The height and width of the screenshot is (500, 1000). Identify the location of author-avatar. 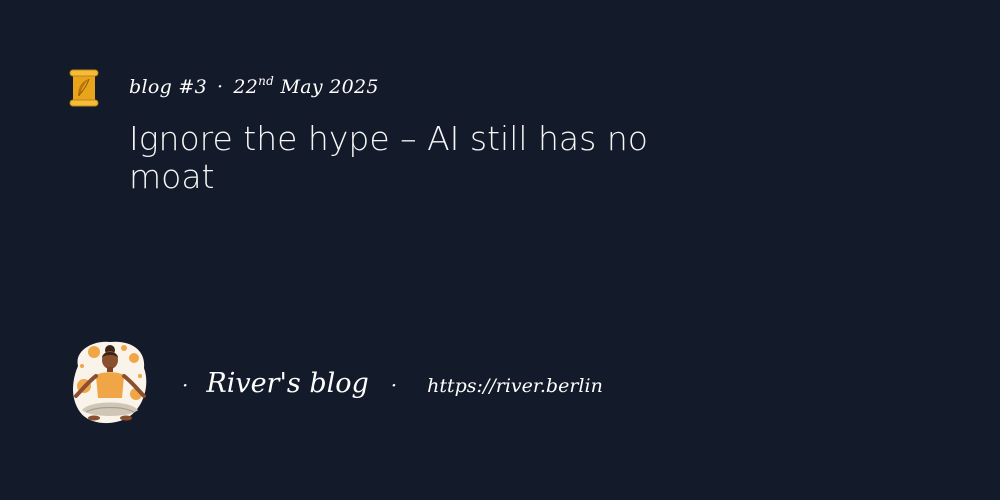
(110, 382).